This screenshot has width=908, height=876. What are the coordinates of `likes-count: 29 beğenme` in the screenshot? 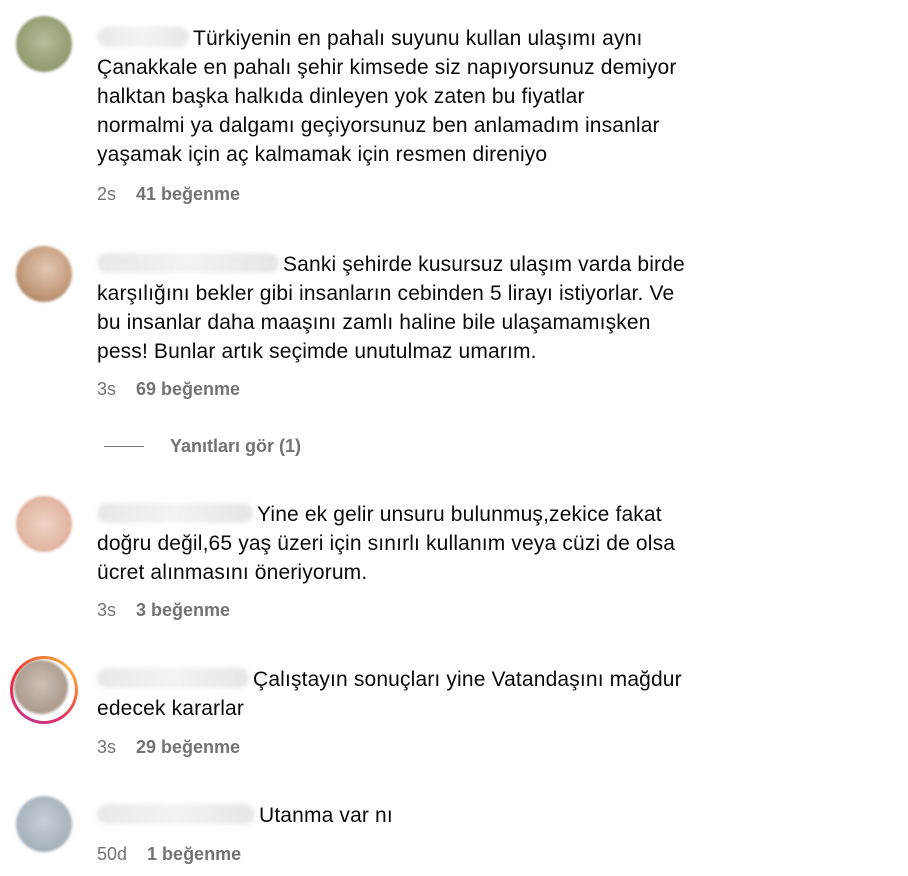 It's located at (188, 747).